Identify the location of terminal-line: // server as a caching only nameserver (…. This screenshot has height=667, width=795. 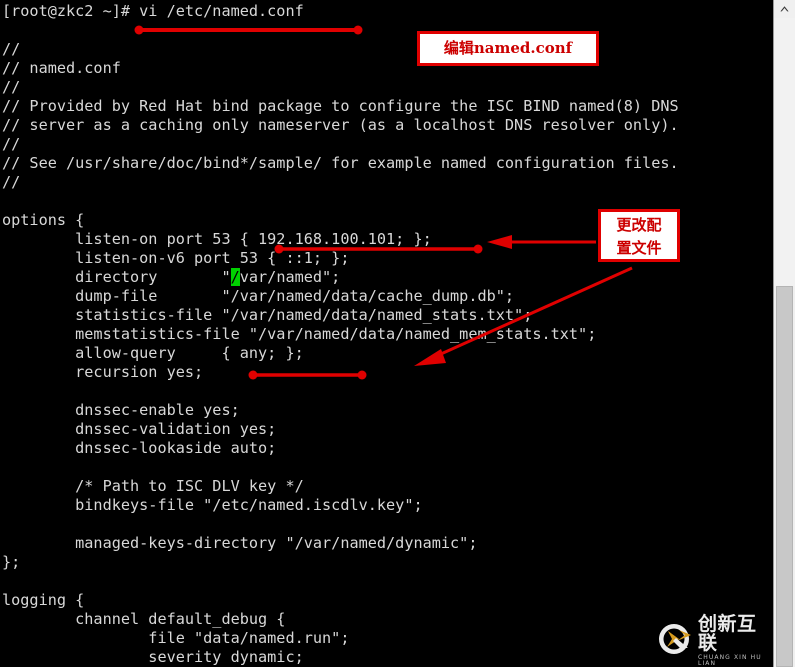
(340, 125).